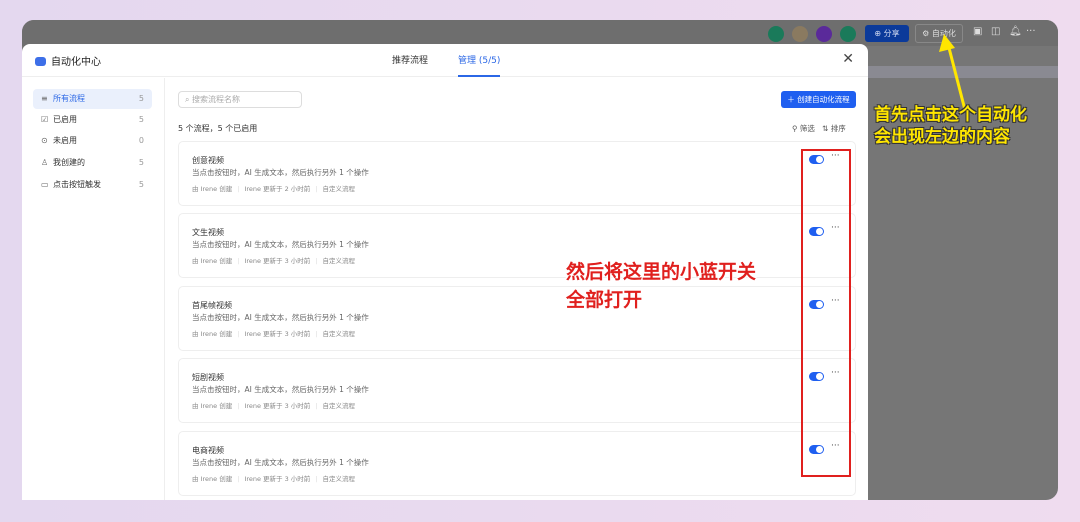 This screenshot has height=522, width=1080. I want to click on sort-button: ⇅ 排序, so click(834, 128).